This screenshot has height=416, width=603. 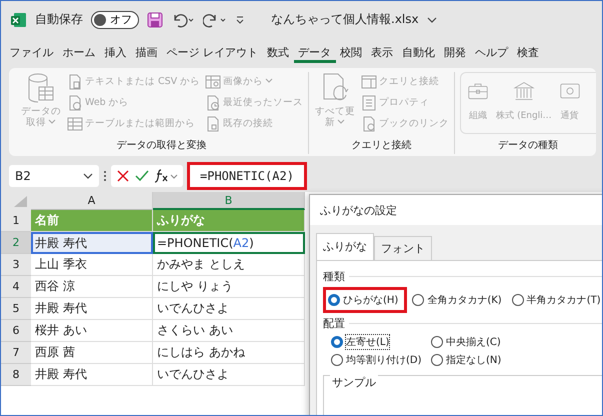 I want to click on menu-tab: 自動化, so click(x=419, y=52).